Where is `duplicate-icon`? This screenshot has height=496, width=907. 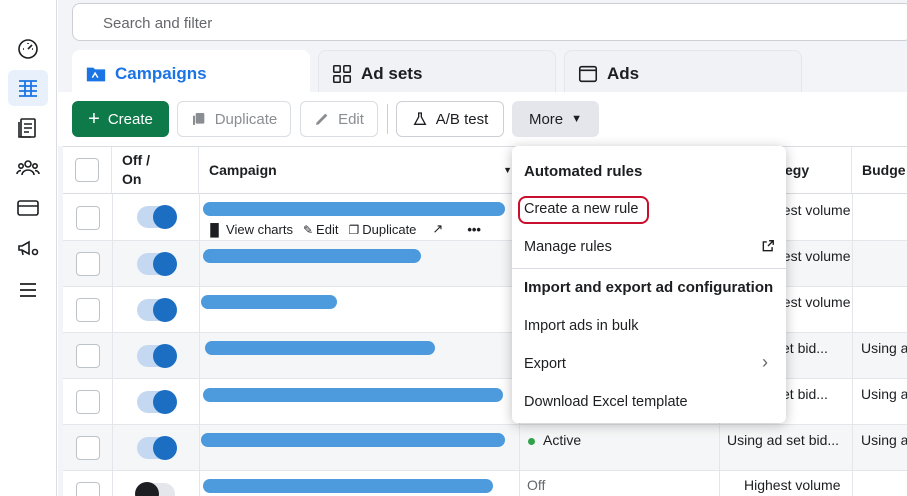
duplicate-icon is located at coordinates (198, 119).